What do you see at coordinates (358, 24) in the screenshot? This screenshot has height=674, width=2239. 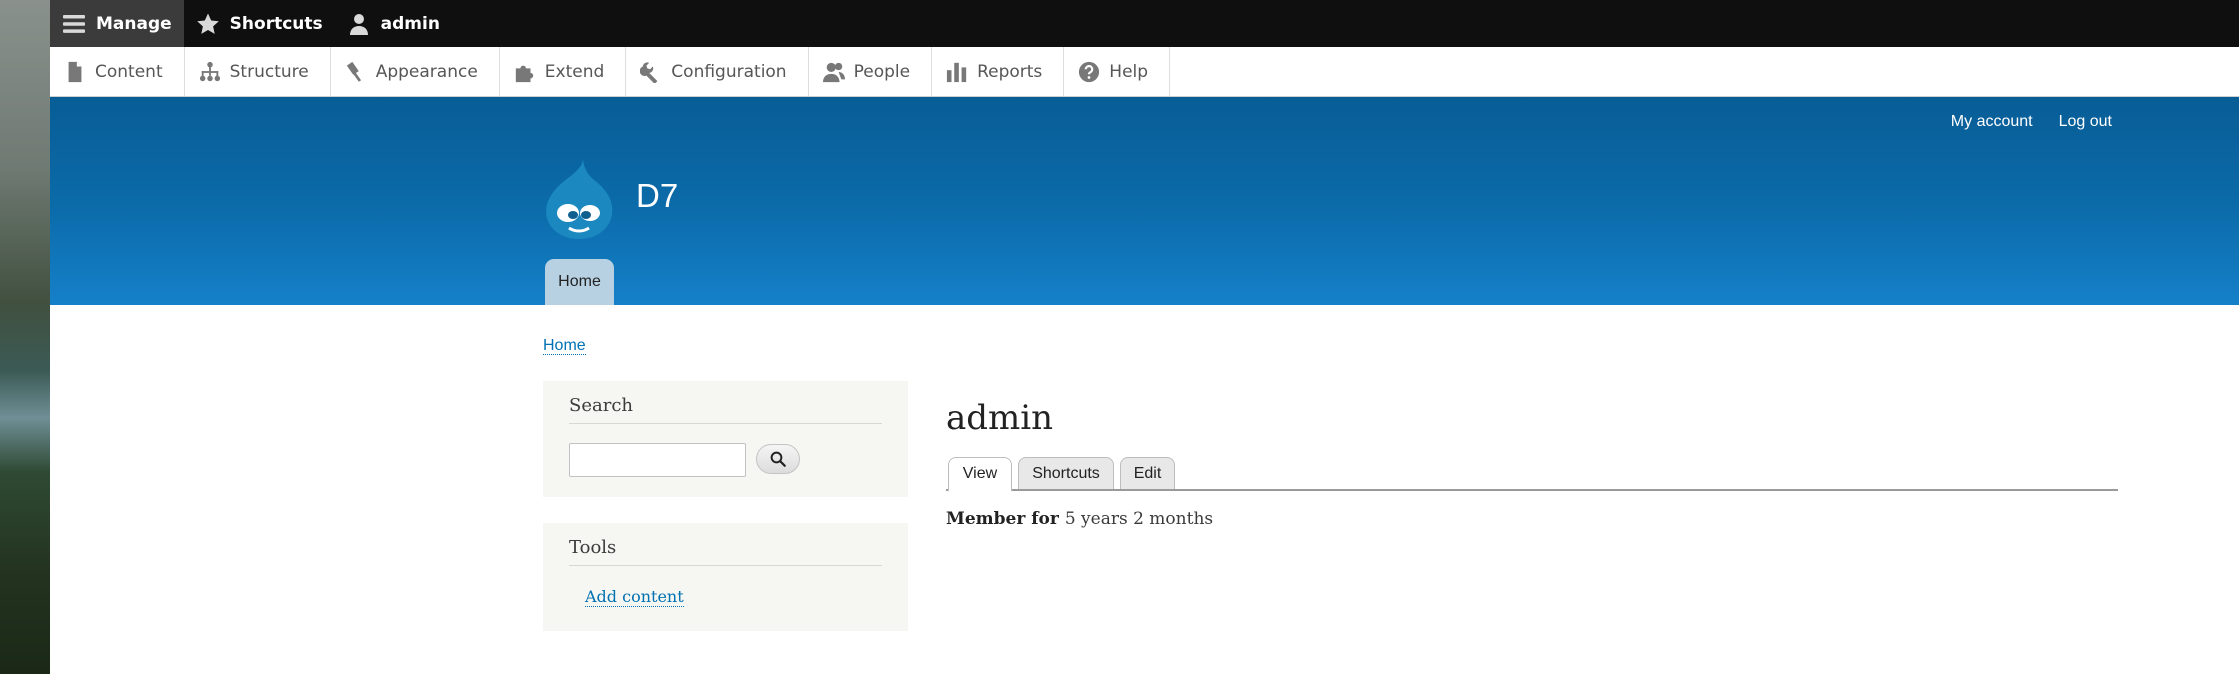 I see `user-icon` at bounding box center [358, 24].